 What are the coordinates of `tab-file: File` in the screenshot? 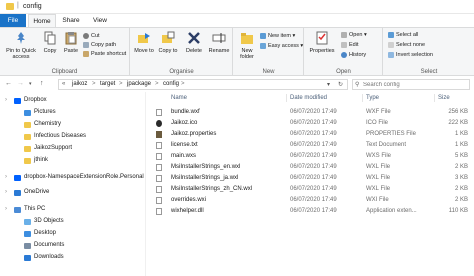 It's located at (13, 20).